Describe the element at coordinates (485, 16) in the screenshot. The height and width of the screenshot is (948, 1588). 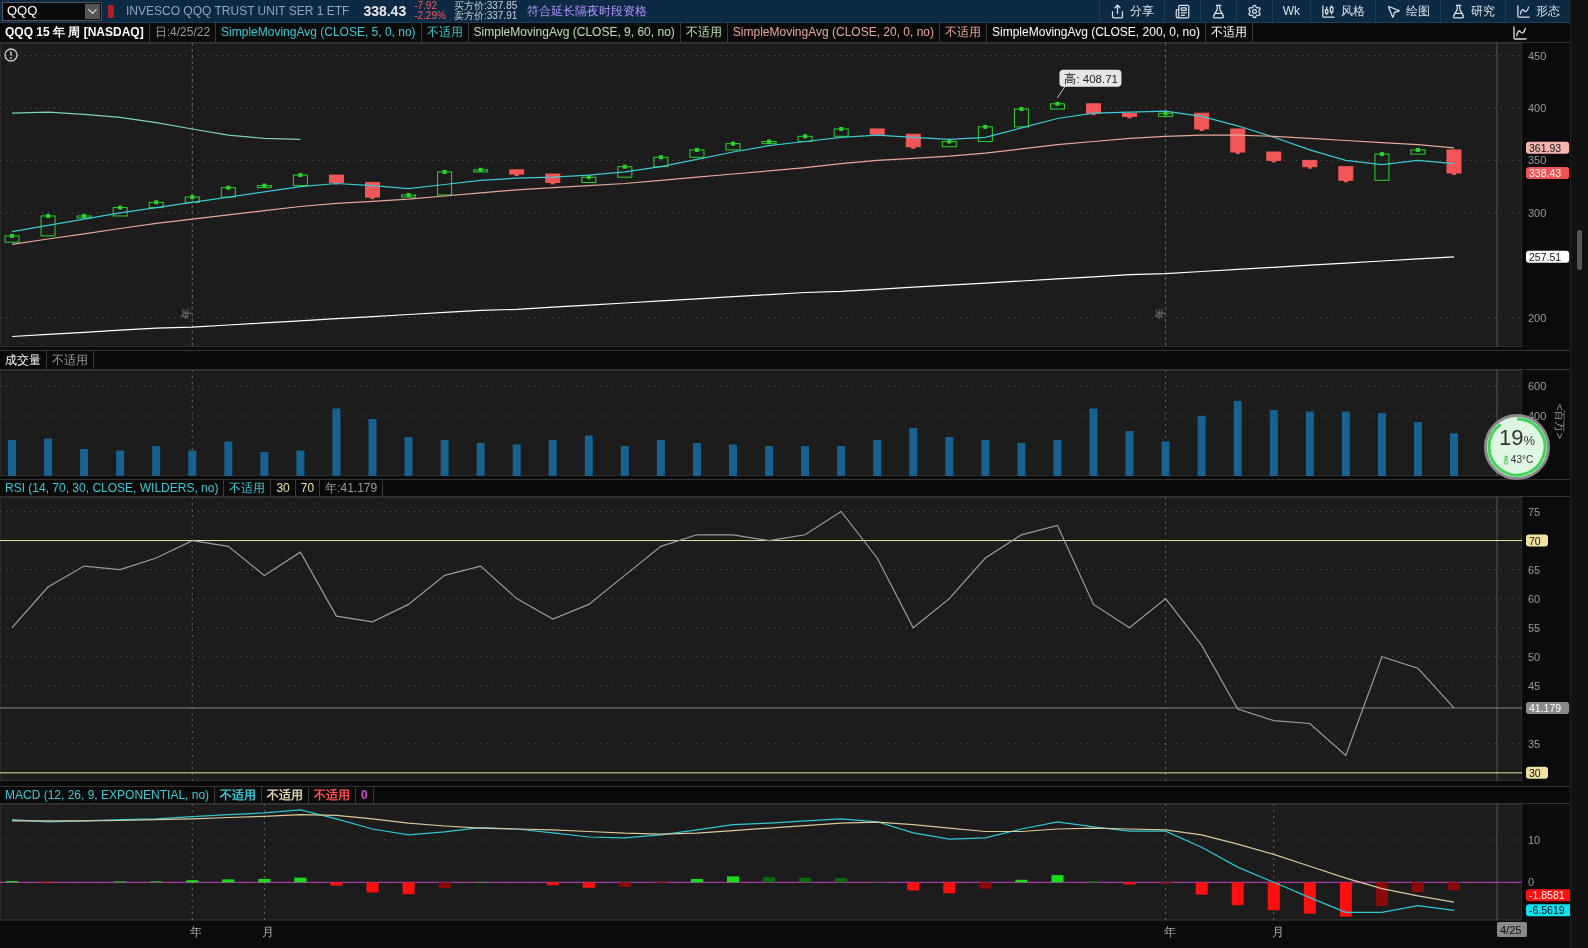
I see `ask-price: 卖方价:337.91` at that location.